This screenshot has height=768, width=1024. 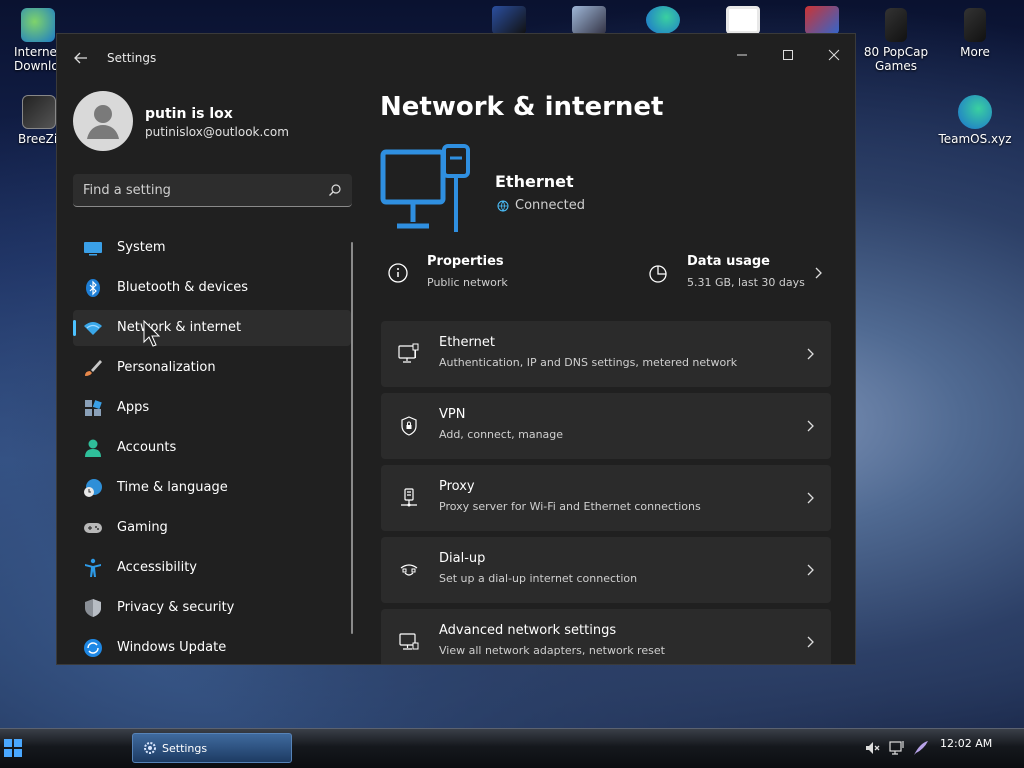 What do you see at coordinates (335, 190) in the screenshot?
I see `search-icon` at bounding box center [335, 190].